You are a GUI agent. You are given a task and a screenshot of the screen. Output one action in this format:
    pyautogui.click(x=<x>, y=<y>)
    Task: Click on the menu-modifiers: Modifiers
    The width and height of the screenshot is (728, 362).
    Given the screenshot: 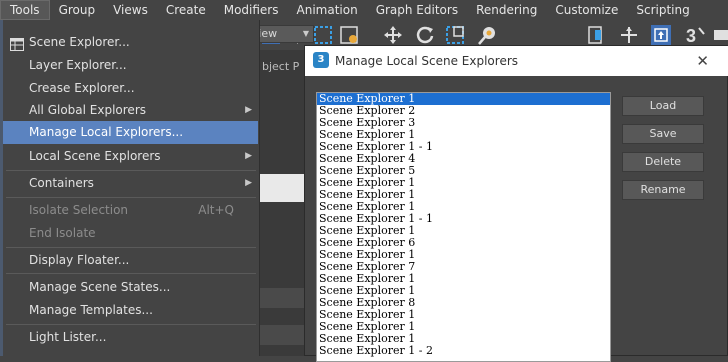 What is the action you would take?
    pyautogui.click(x=251, y=10)
    